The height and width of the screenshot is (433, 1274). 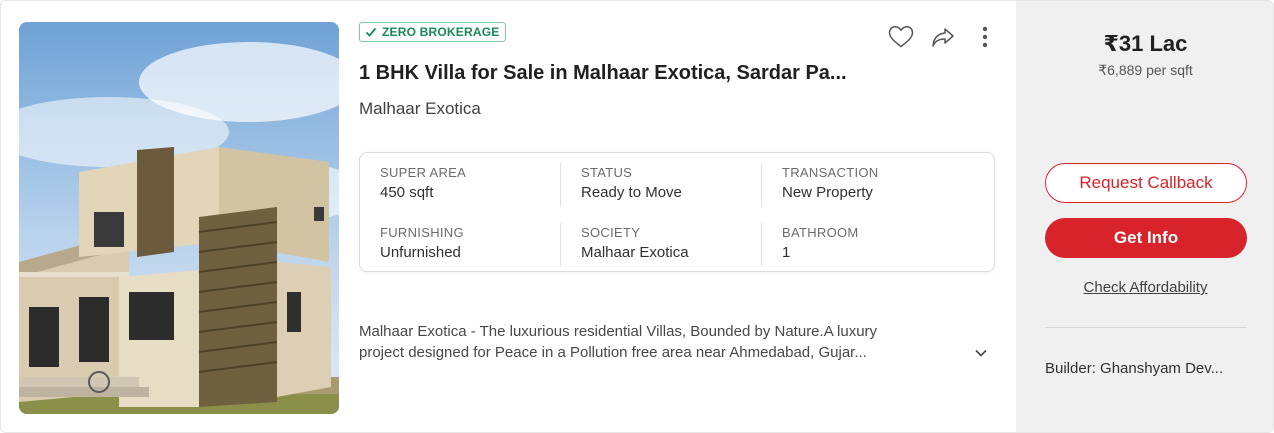 I want to click on price: ₹31 Lac, so click(x=1145, y=43).